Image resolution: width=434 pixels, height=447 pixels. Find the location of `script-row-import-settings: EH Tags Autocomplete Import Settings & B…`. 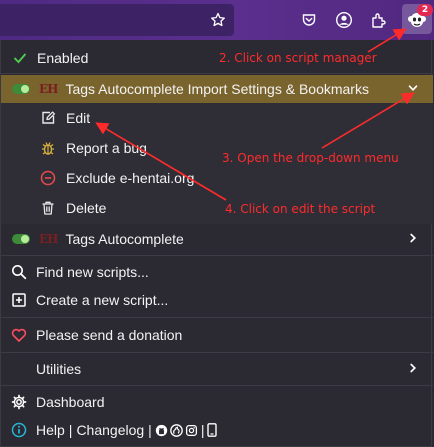

script-row-import-settings: EH Tags Autocomplete Import Settings & B… is located at coordinates (217, 89).